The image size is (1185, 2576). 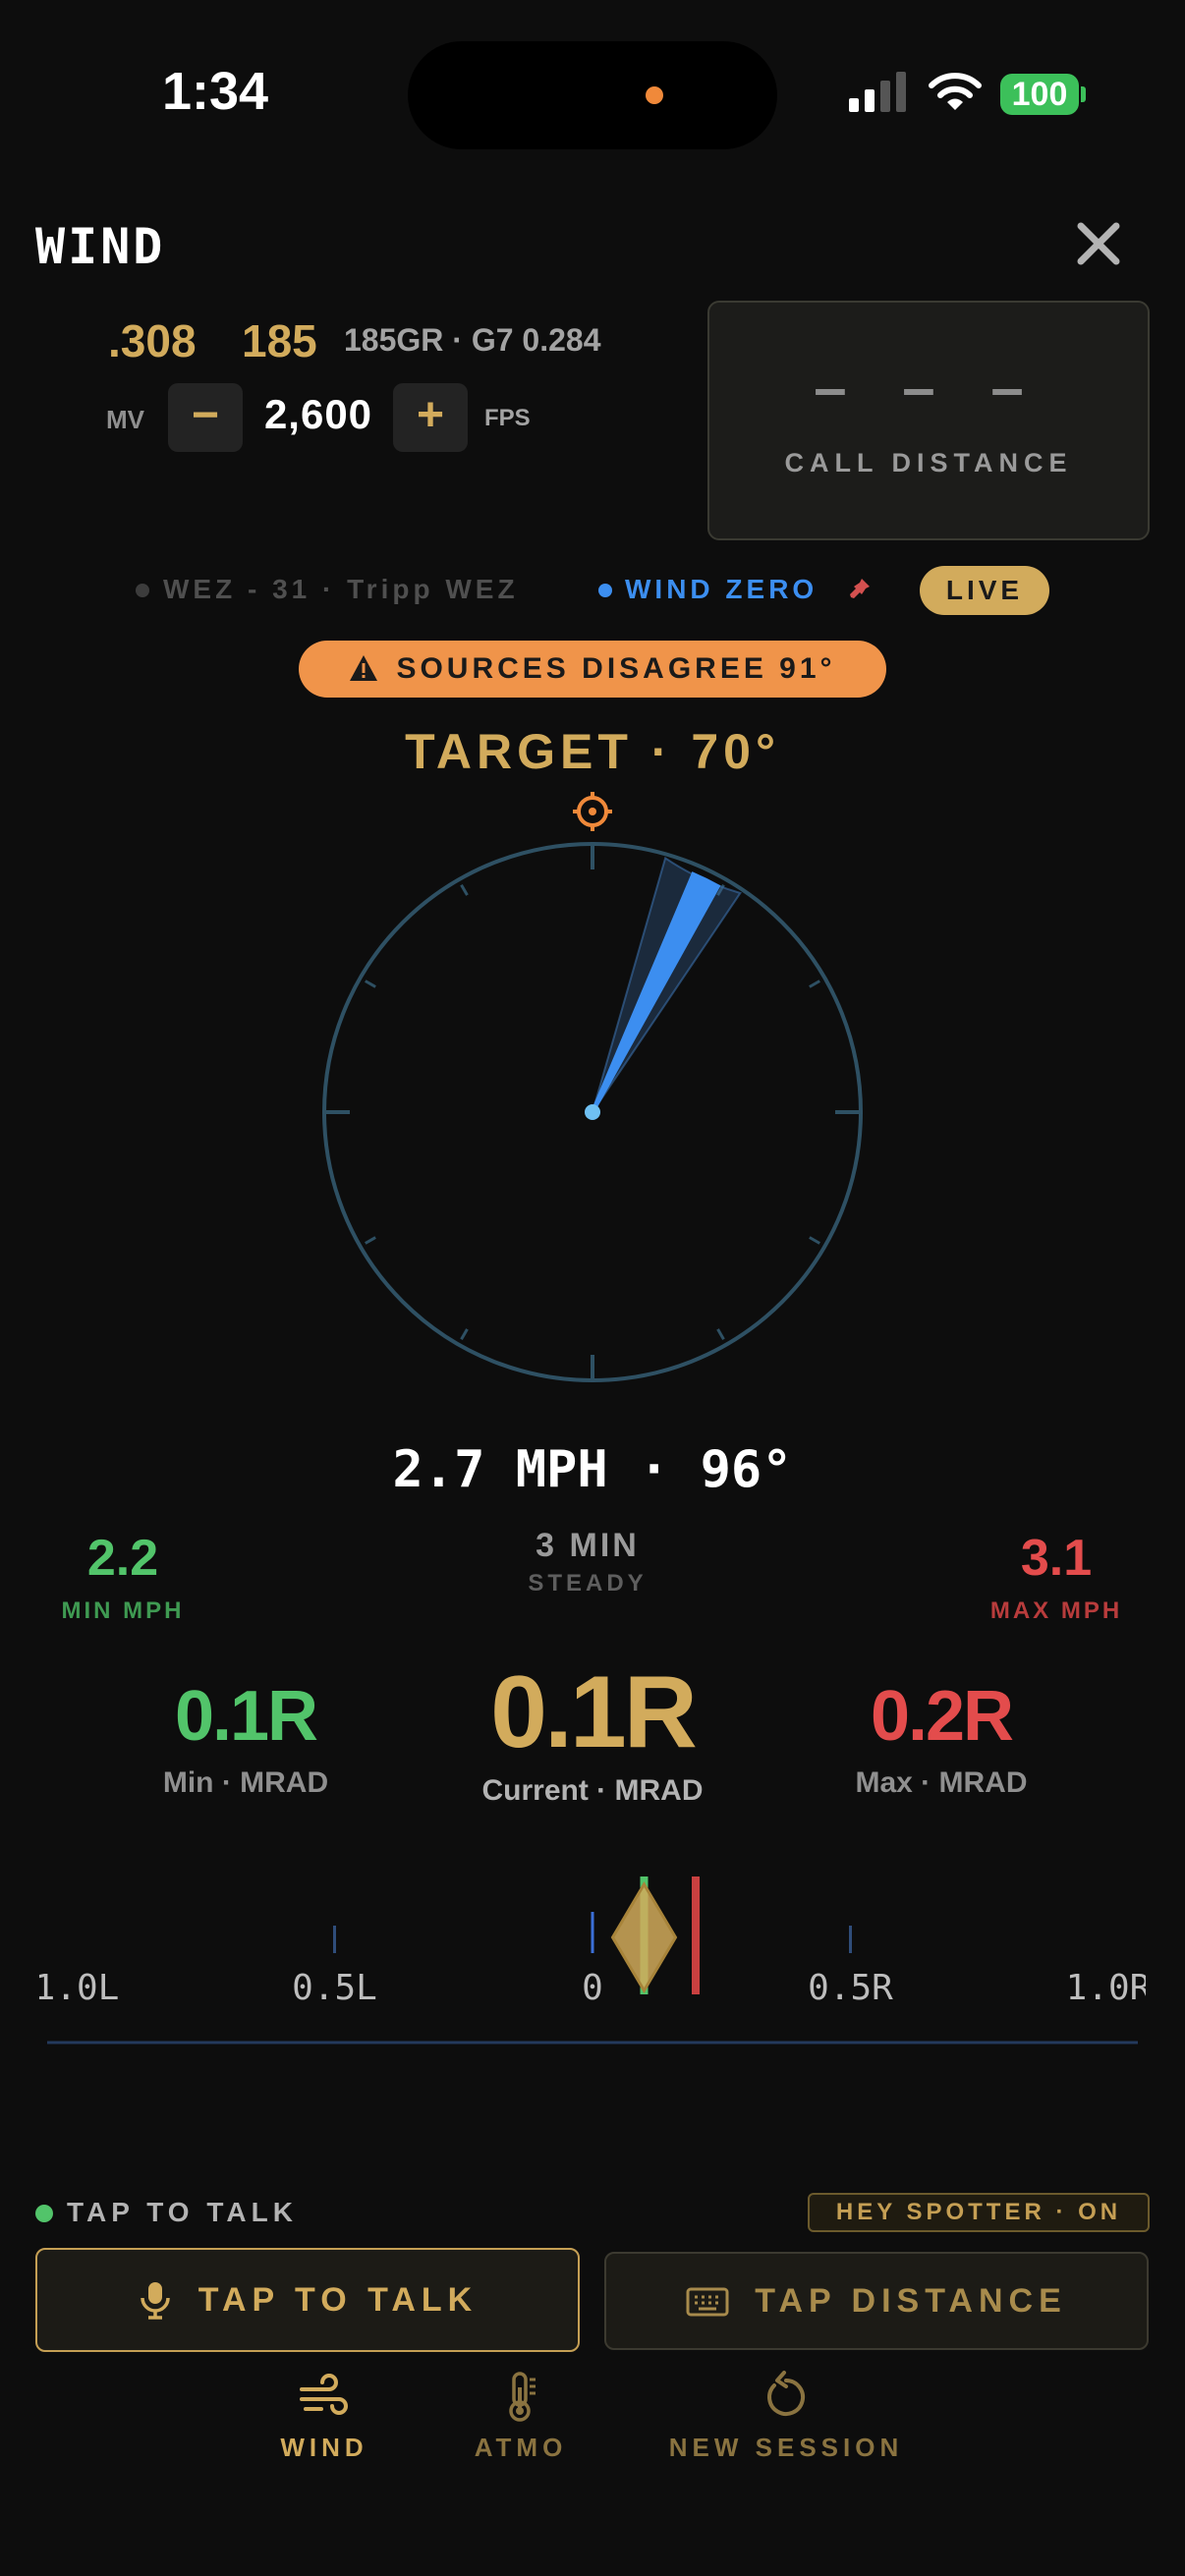 I want to click on scale-current-marker, so click(x=644, y=1937).